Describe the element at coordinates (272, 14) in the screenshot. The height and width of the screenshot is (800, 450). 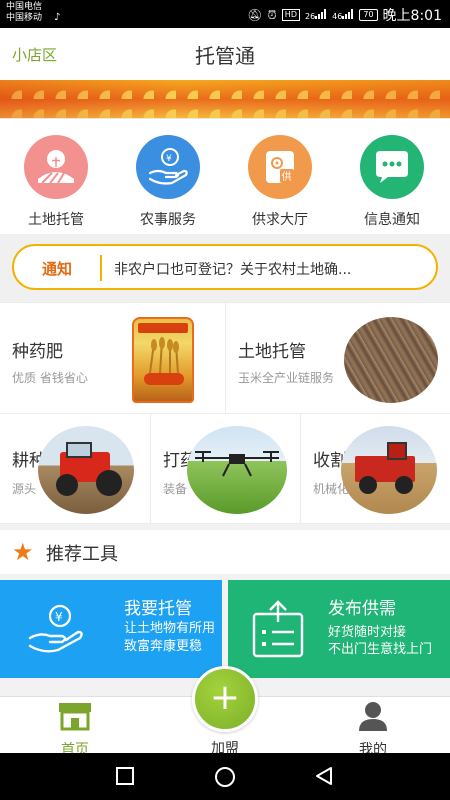
I see `alarm-icon: ⏰︎` at that location.